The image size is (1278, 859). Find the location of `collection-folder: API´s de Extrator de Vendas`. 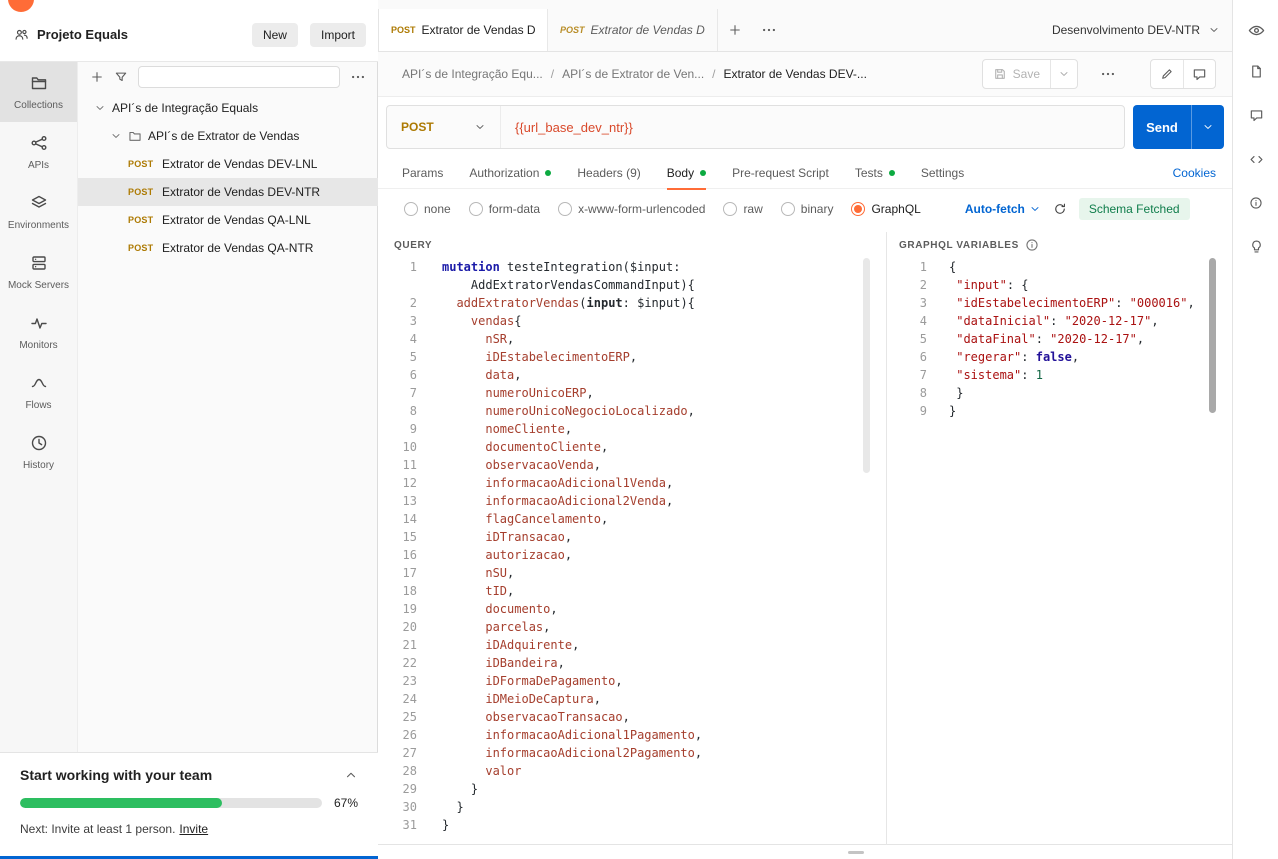

collection-folder: API´s de Extrator de Vendas is located at coordinates (228, 136).